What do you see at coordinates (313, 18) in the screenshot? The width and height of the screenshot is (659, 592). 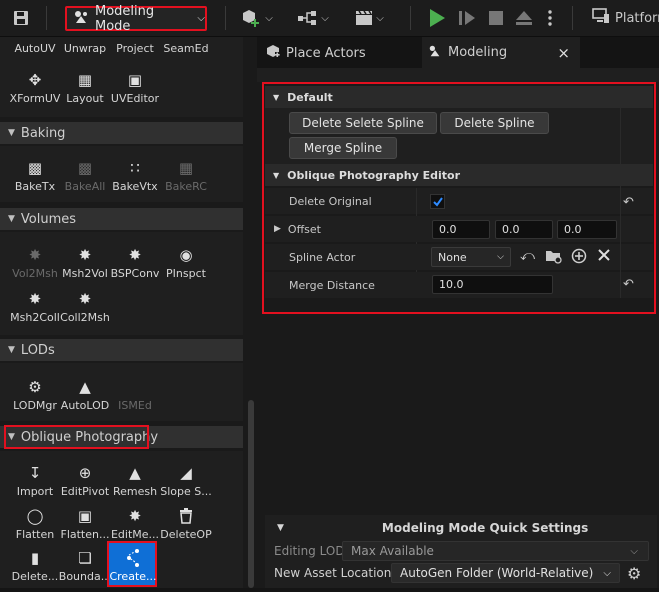 I see `blueprint-icon: ⌵` at bounding box center [313, 18].